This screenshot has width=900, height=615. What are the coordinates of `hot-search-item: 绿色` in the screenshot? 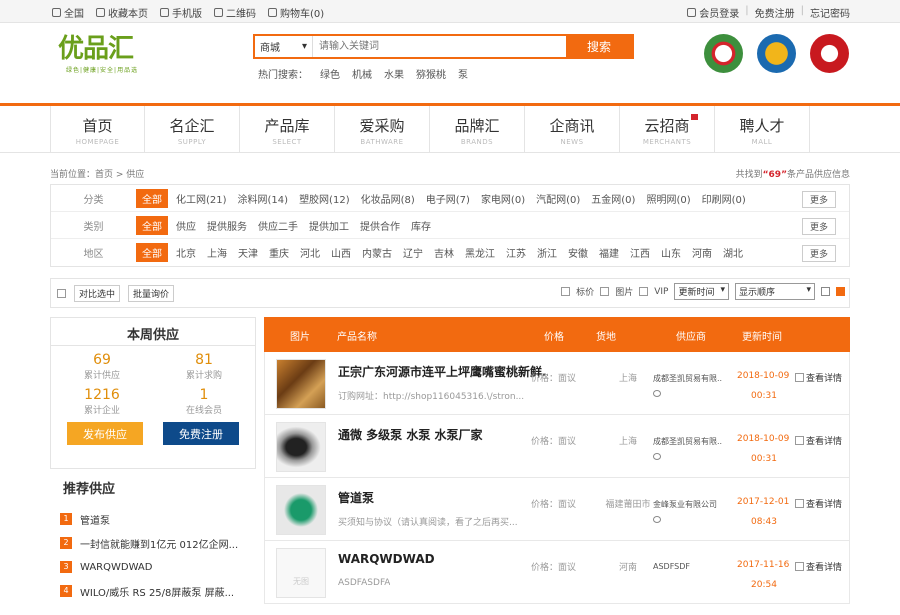 It's located at (330, 73).